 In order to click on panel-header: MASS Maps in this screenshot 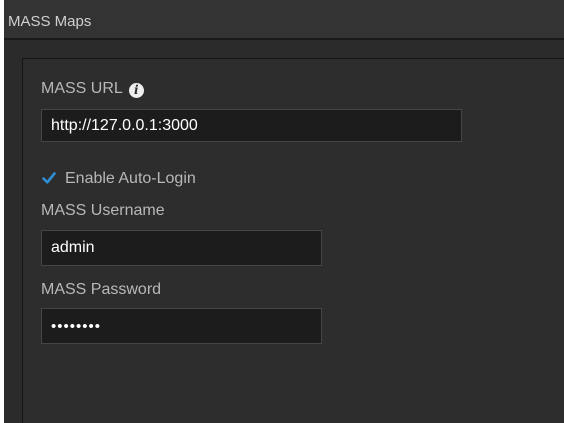, I will do `click(284, 20)`.